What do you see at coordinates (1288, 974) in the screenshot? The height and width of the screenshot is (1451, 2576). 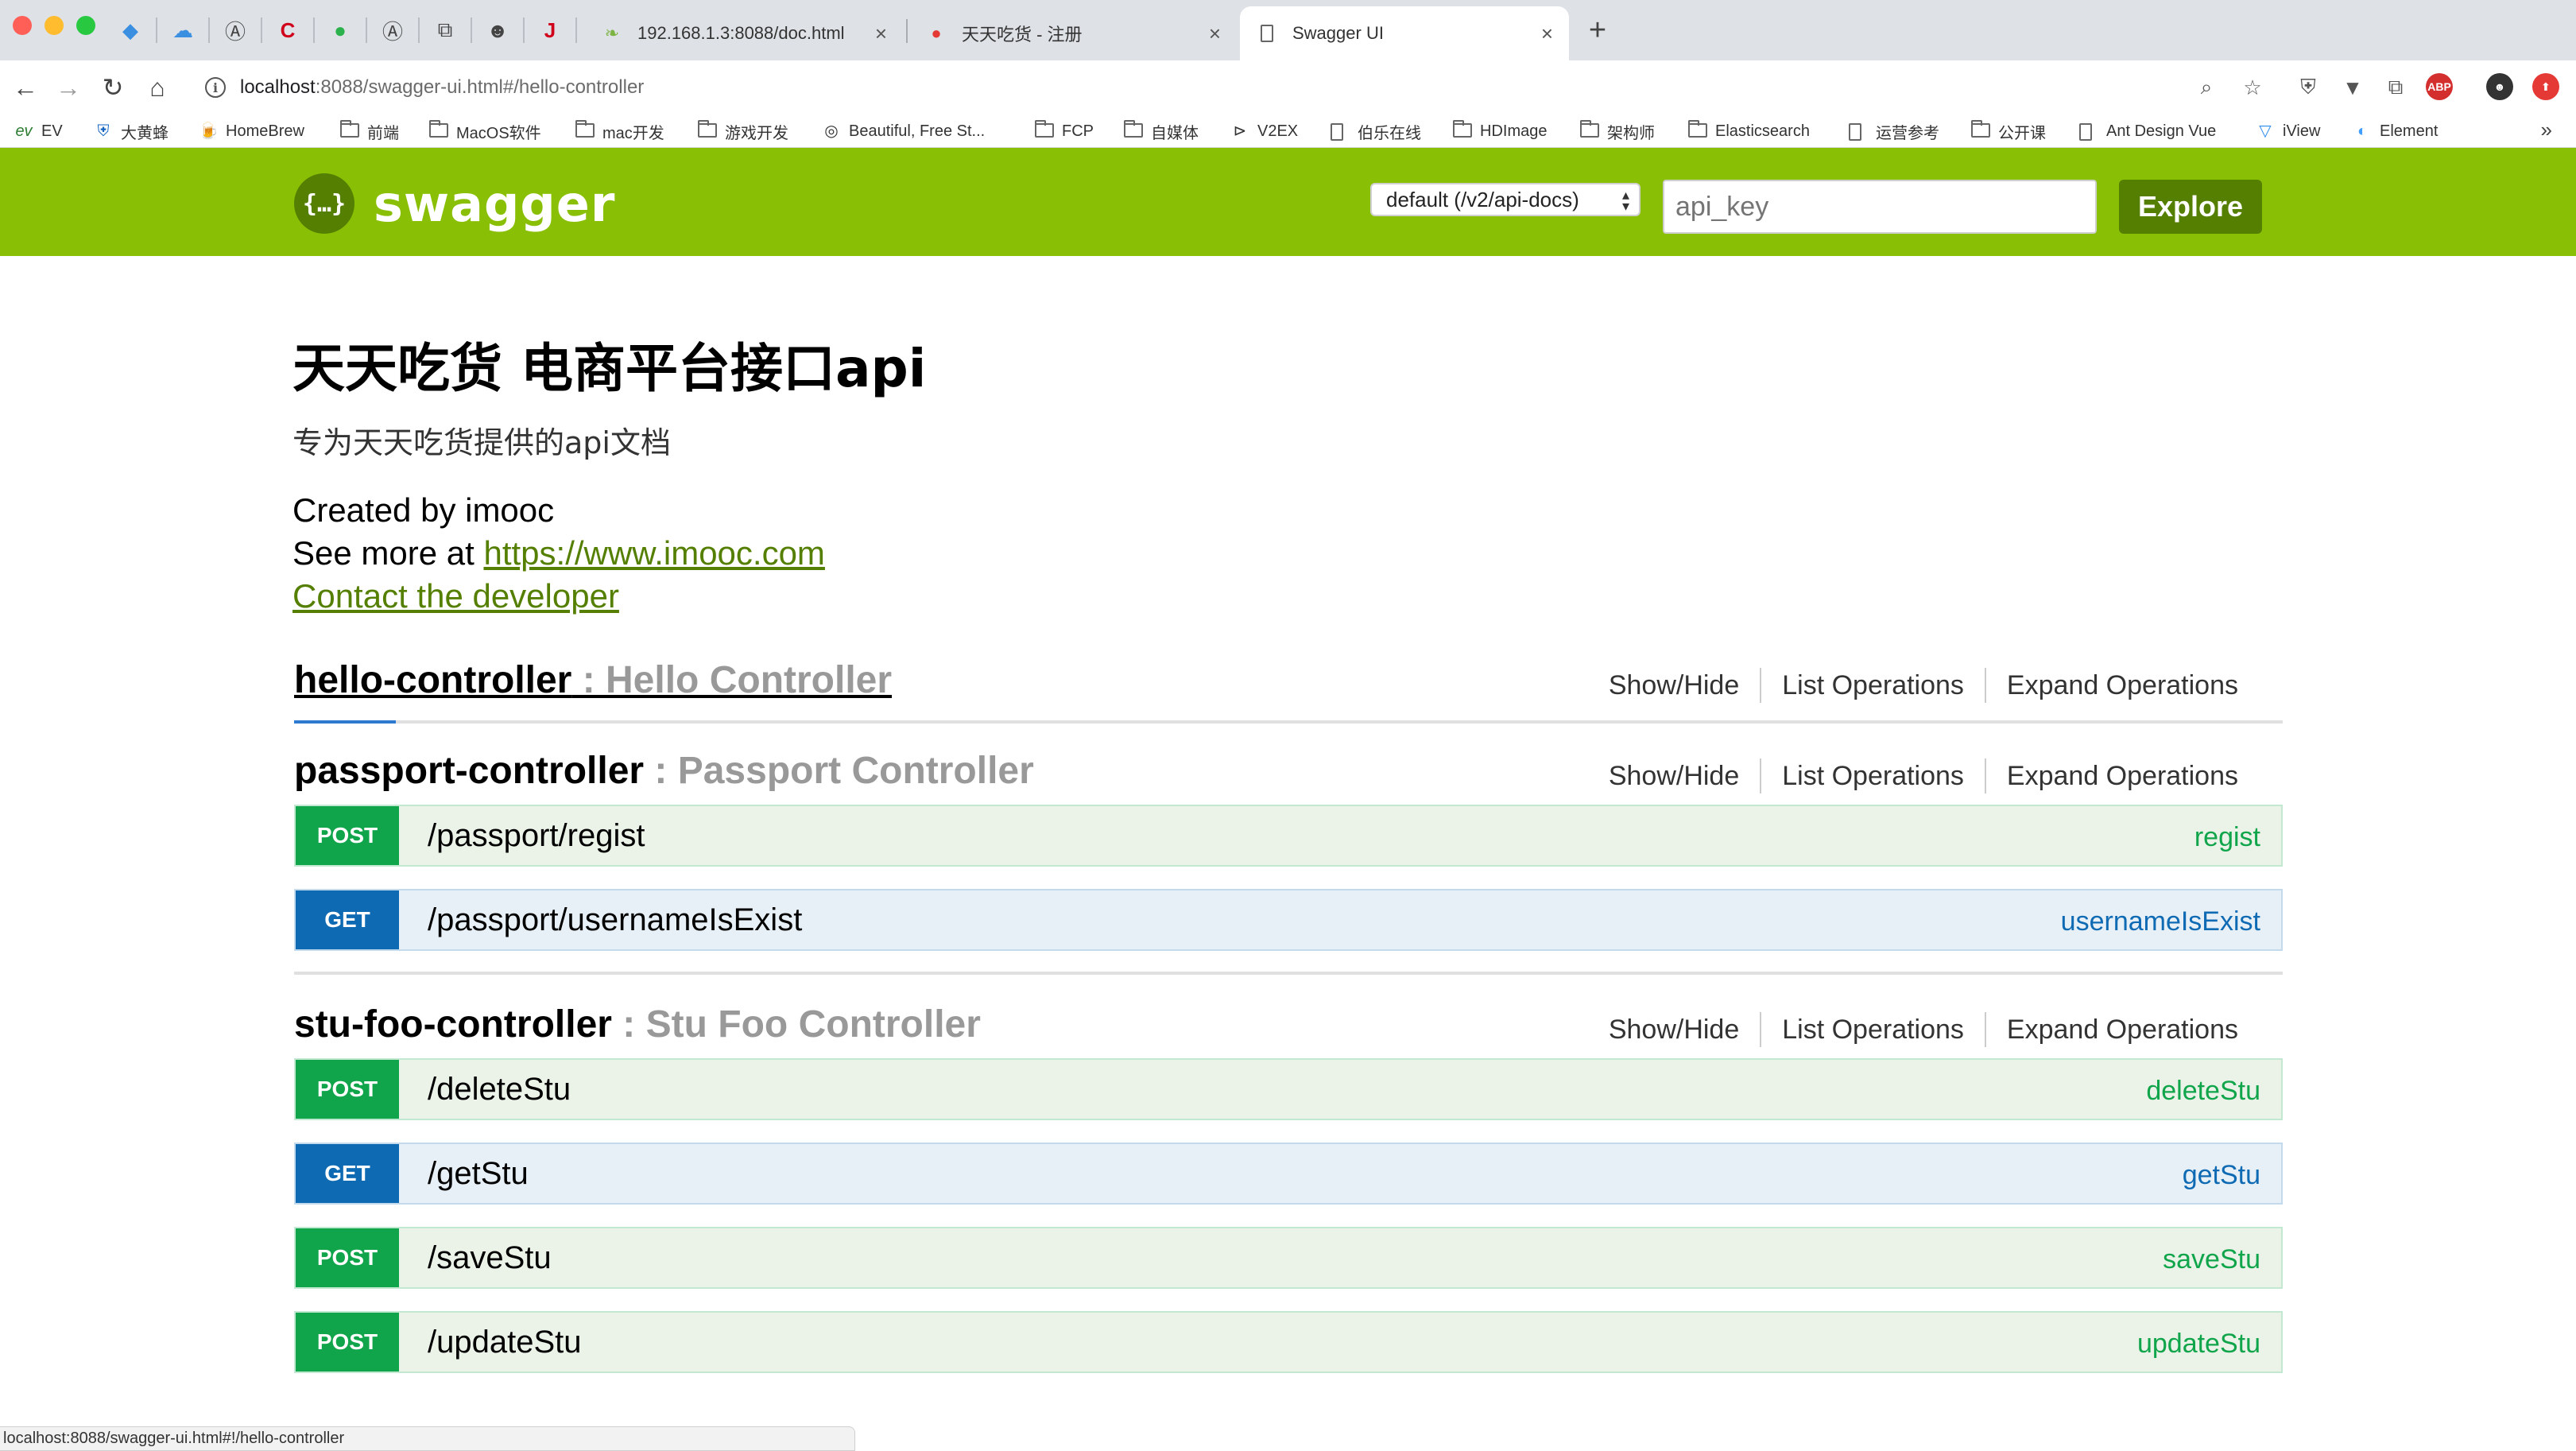 I see `resource-divider` at bounding box center [1288, 974].